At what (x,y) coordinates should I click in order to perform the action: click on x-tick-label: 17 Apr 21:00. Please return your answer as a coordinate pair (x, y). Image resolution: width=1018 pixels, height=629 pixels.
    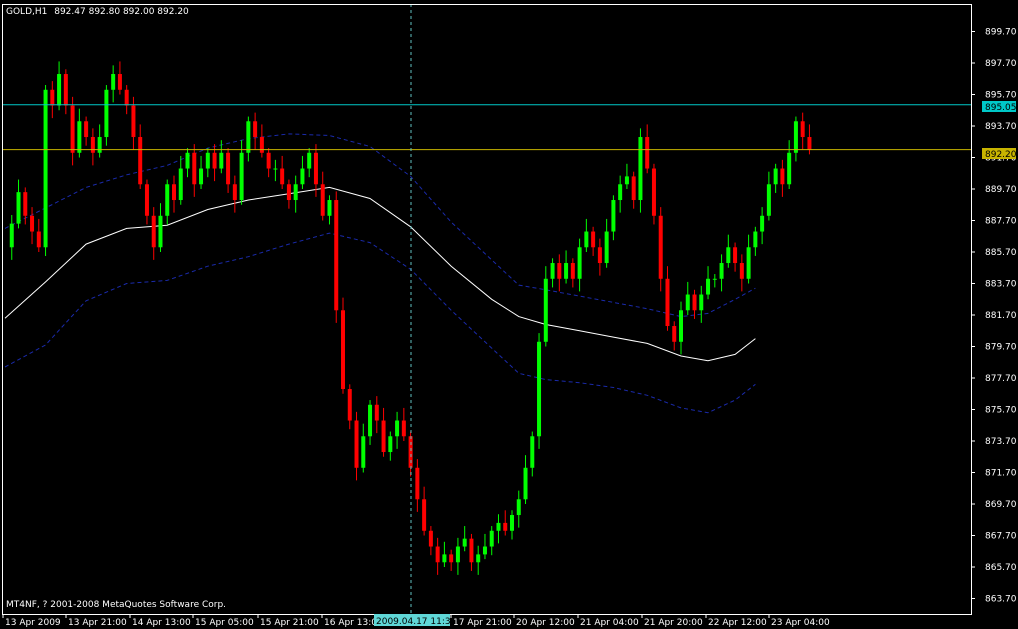
    Looking at the image, I should click on (482, 623).